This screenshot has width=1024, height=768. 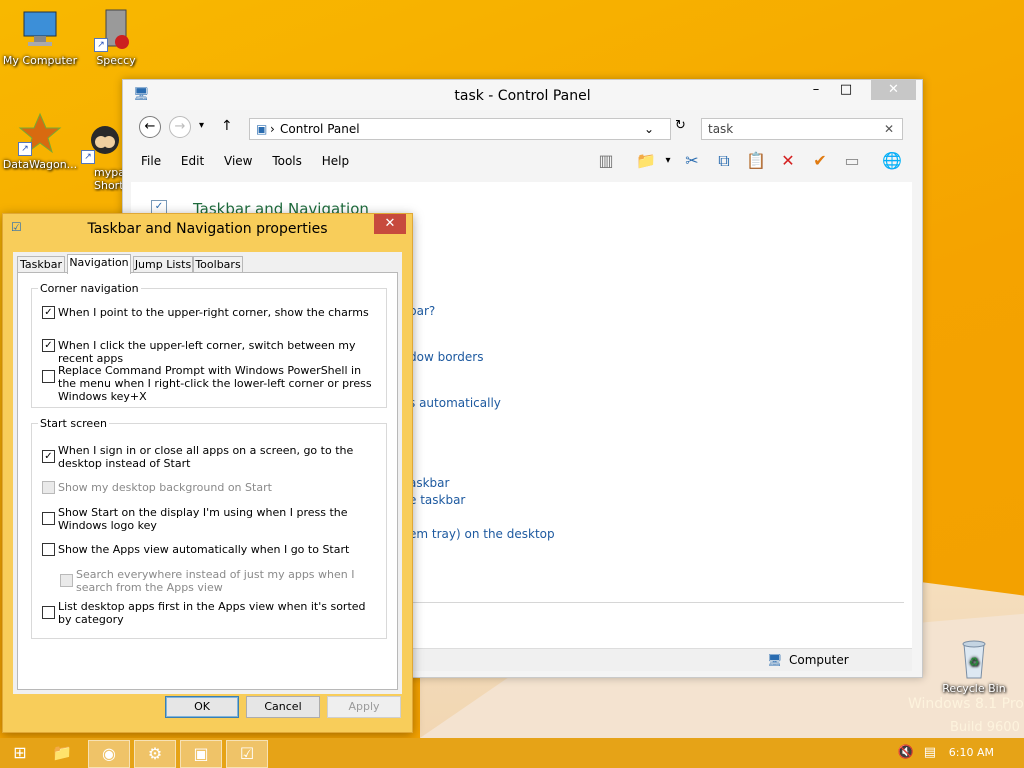 What do you see at coordinates (89, 288) in the screenshot?
I see `group-title: Corner navigation` at bounding box center [89, 288].